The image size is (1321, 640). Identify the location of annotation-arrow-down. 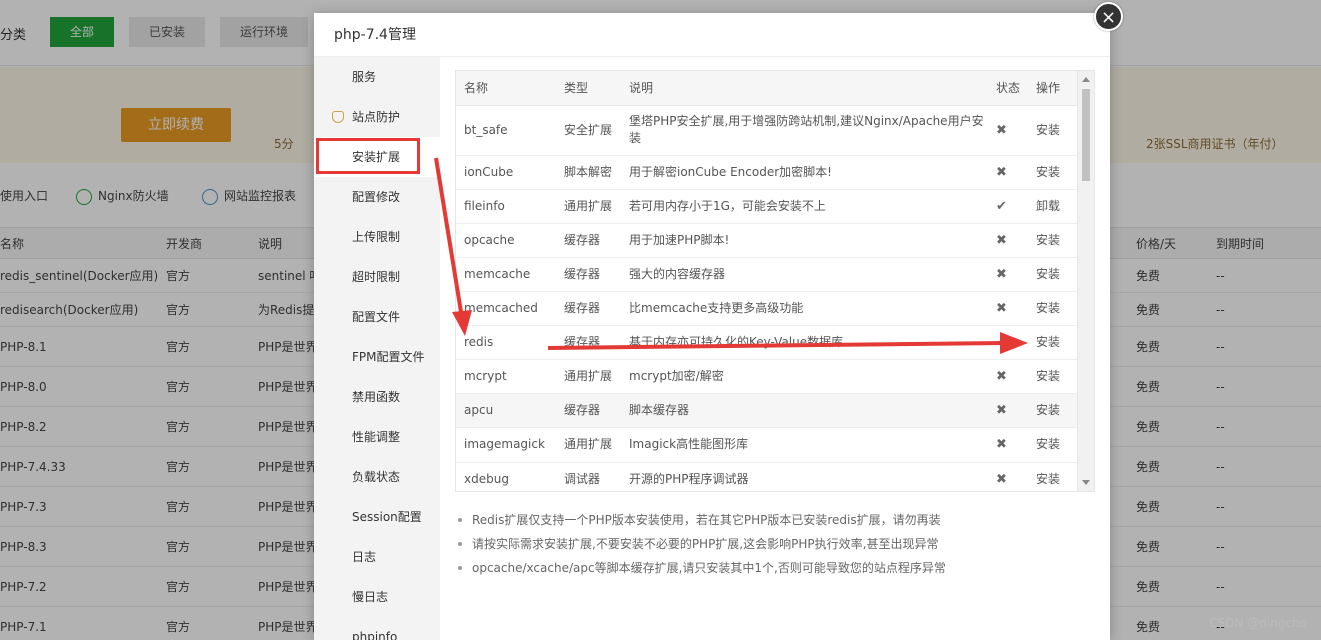
(449, 238).